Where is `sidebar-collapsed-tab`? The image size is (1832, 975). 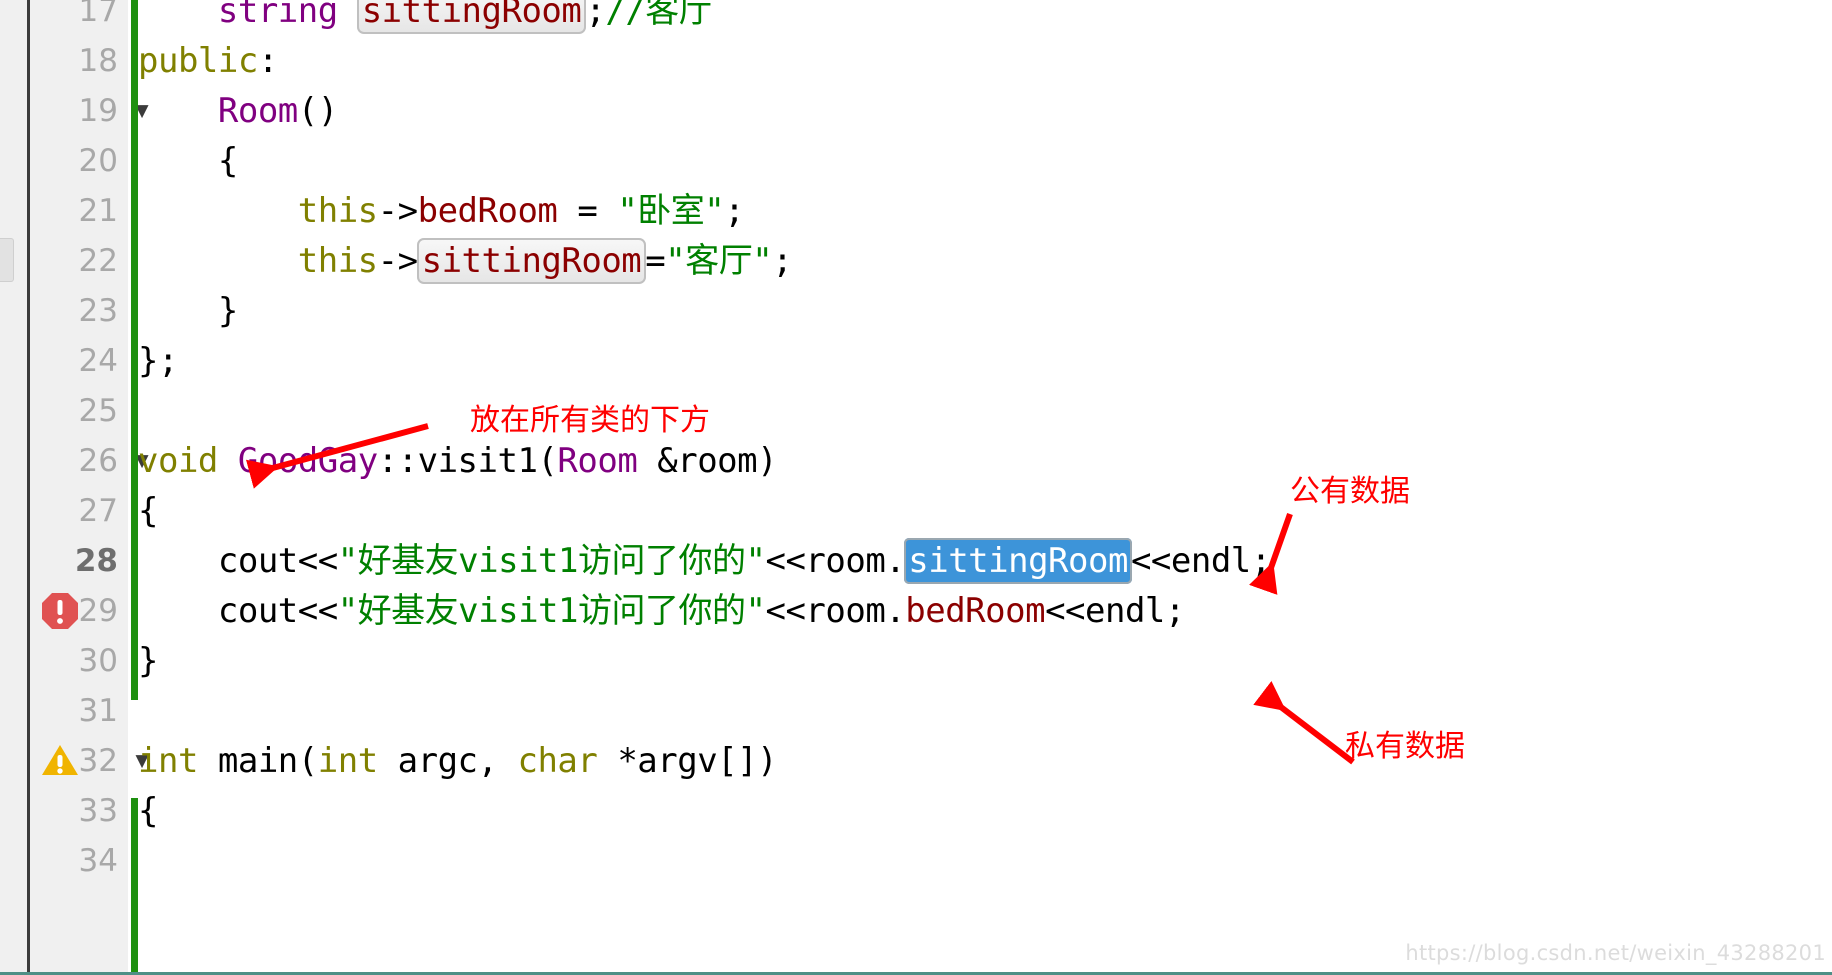
sidebar-collapsed-tab is located at coordinates (7, 260).